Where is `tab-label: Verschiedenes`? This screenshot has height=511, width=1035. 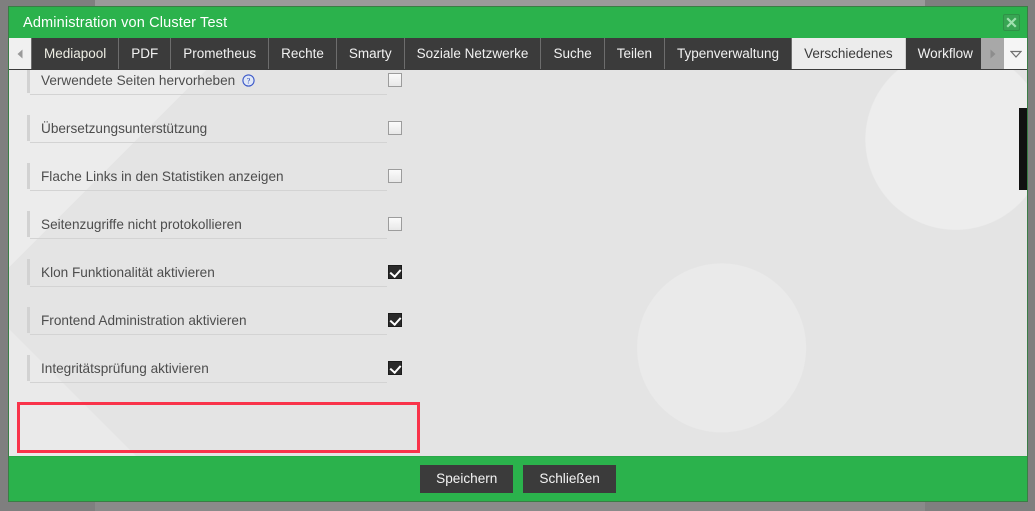
tab-label: Verschiedenes is located at coordinates (848, 53).